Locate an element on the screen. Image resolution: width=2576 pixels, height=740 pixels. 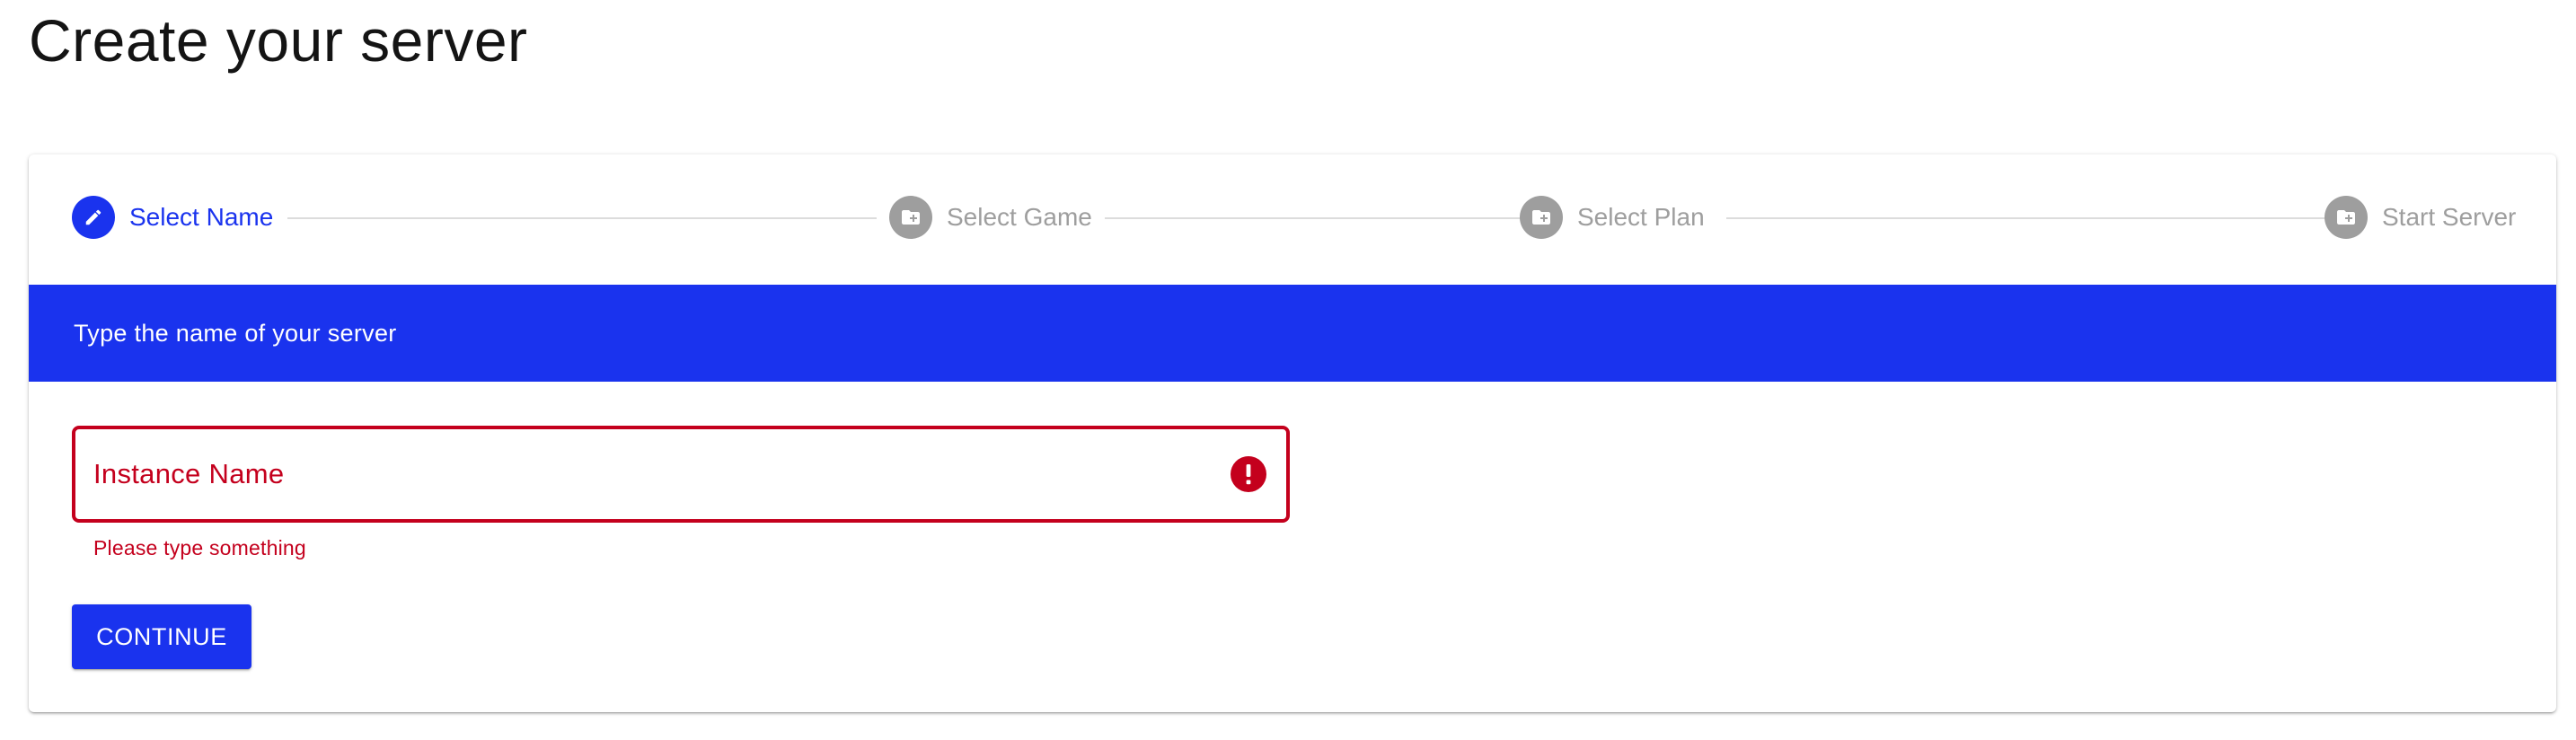
instance-name-error-text: Please type something is located at coordinates (199, 547).